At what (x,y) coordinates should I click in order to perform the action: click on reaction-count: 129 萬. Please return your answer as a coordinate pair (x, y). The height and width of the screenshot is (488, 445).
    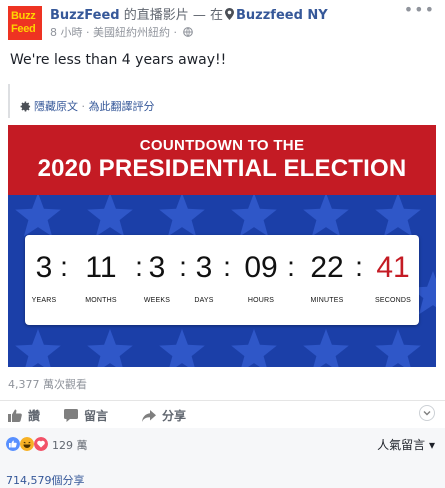
    Looking at the image, I should click on (70, 445).